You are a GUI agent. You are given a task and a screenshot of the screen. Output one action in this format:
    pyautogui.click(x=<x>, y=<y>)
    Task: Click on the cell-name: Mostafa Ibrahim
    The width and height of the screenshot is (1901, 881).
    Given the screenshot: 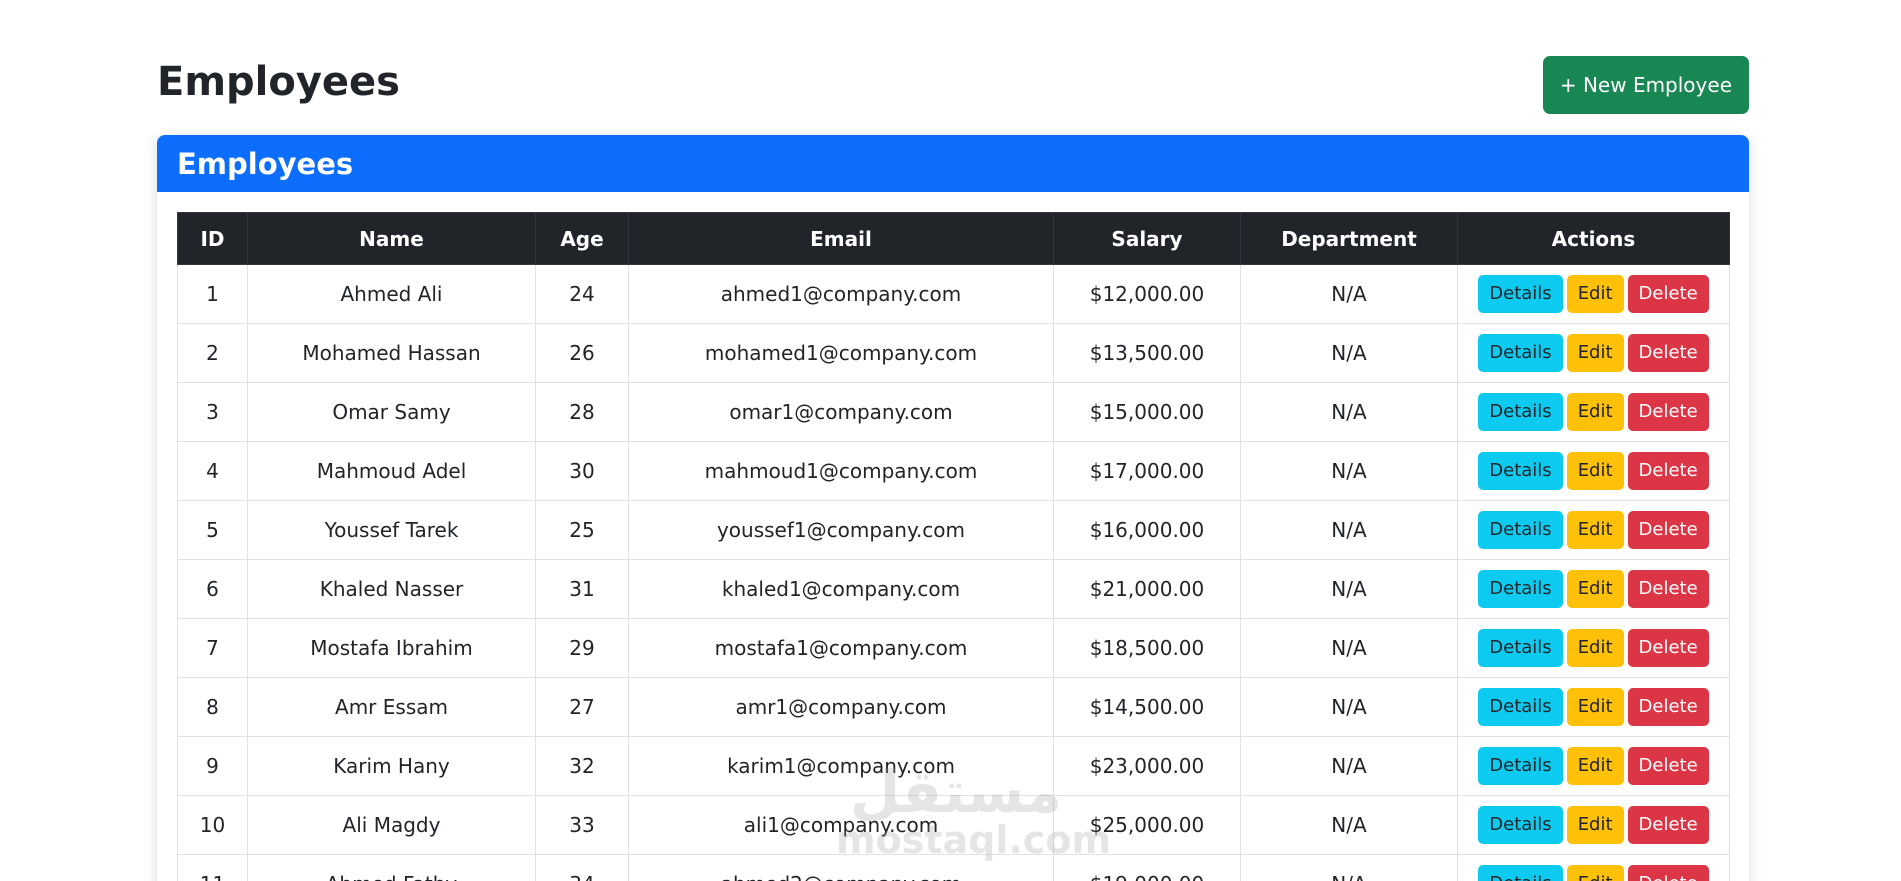 What is the action you would take?
    pyautogui.click(x=391, y=648)
    